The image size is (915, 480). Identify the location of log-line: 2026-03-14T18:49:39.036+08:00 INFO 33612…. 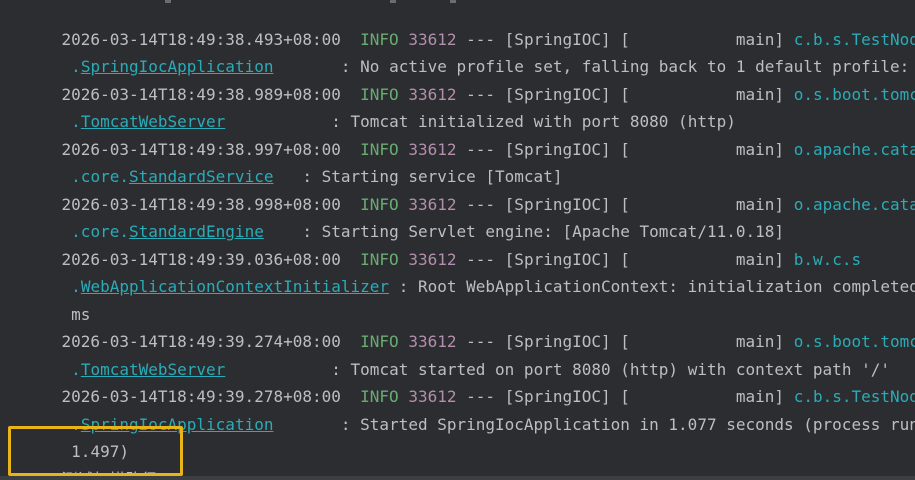
(461, 259).